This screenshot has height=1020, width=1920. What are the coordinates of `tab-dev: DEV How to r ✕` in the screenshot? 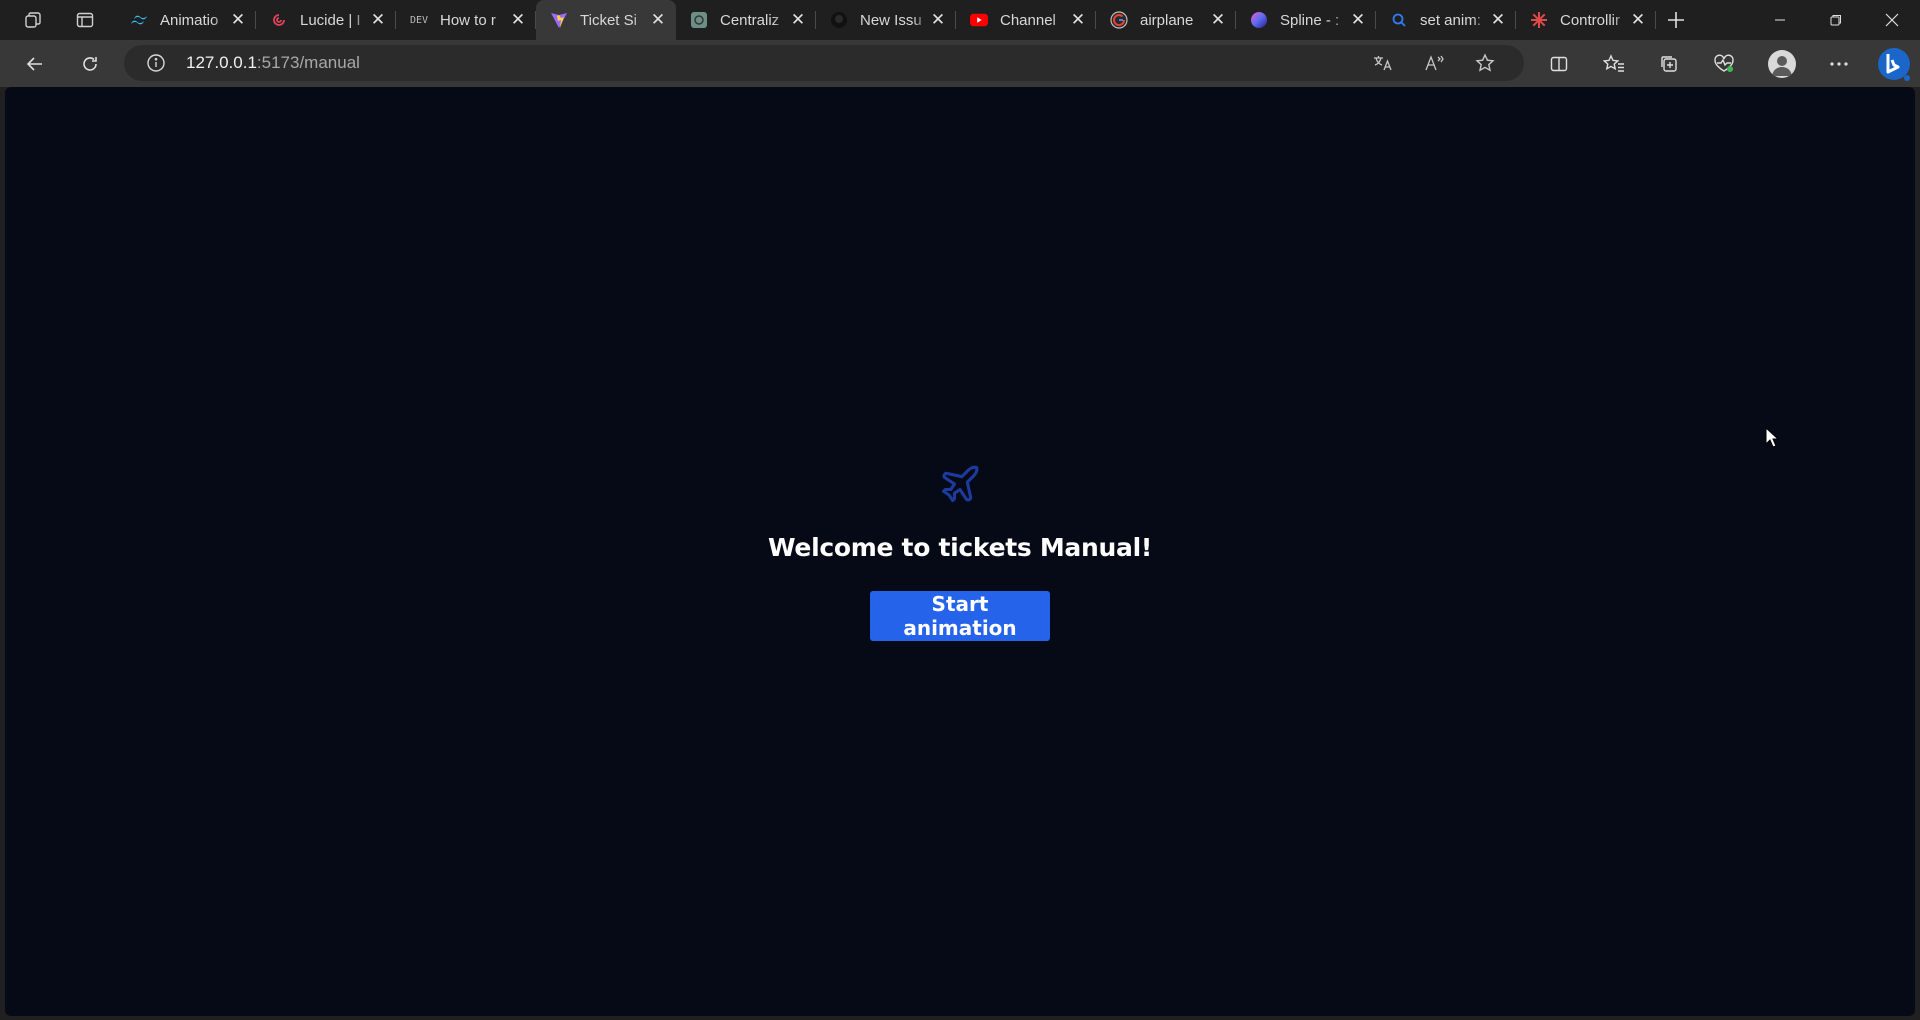 It's located at (466, 20).